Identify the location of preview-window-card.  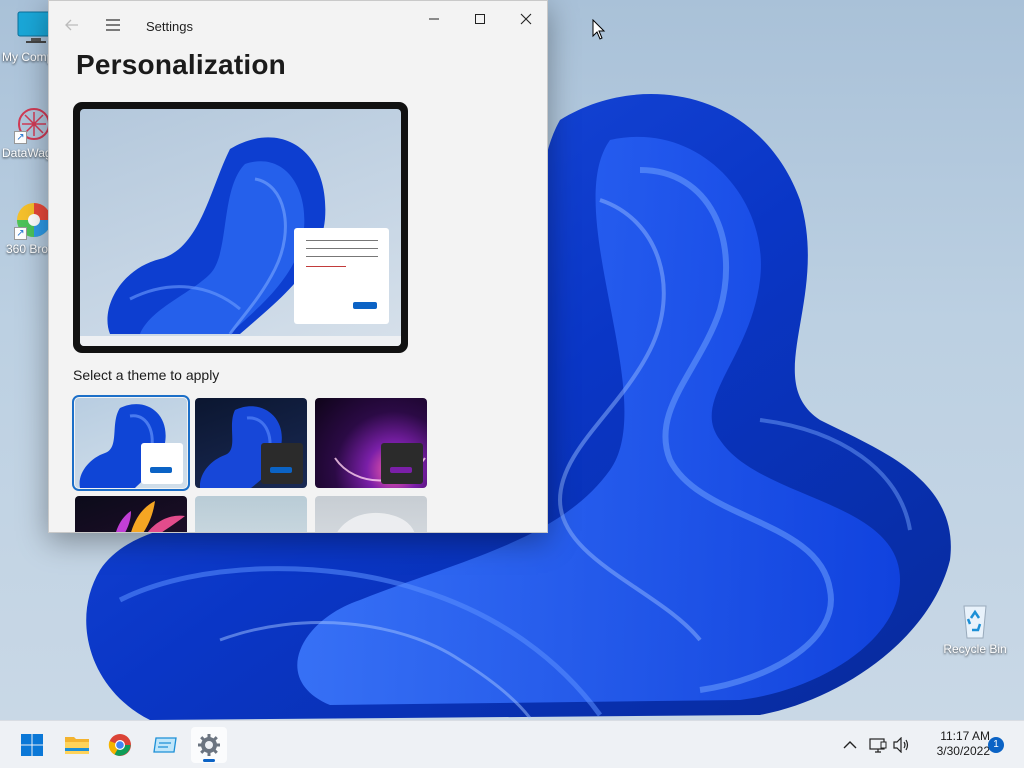
(341, 276).